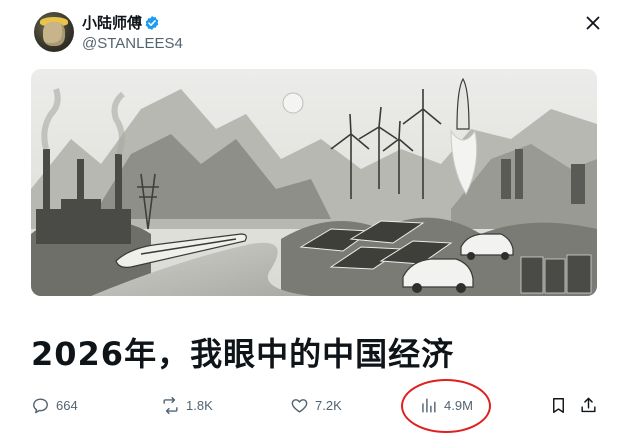 The width and height of the screenshot is (627, 440). Describe the element at coordinates (429, 405) in the screenshot. I see `views-chart-icon` at that location.